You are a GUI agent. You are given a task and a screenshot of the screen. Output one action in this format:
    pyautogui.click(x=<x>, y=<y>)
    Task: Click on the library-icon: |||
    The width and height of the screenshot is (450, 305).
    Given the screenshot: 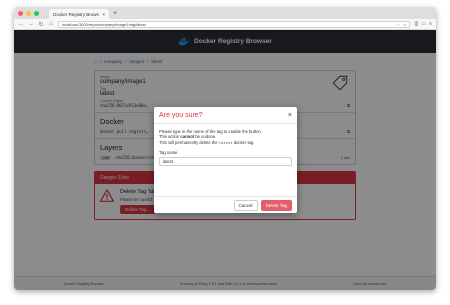 What is the action you would take?
    pyautogui.click(x=416, y=24)
    